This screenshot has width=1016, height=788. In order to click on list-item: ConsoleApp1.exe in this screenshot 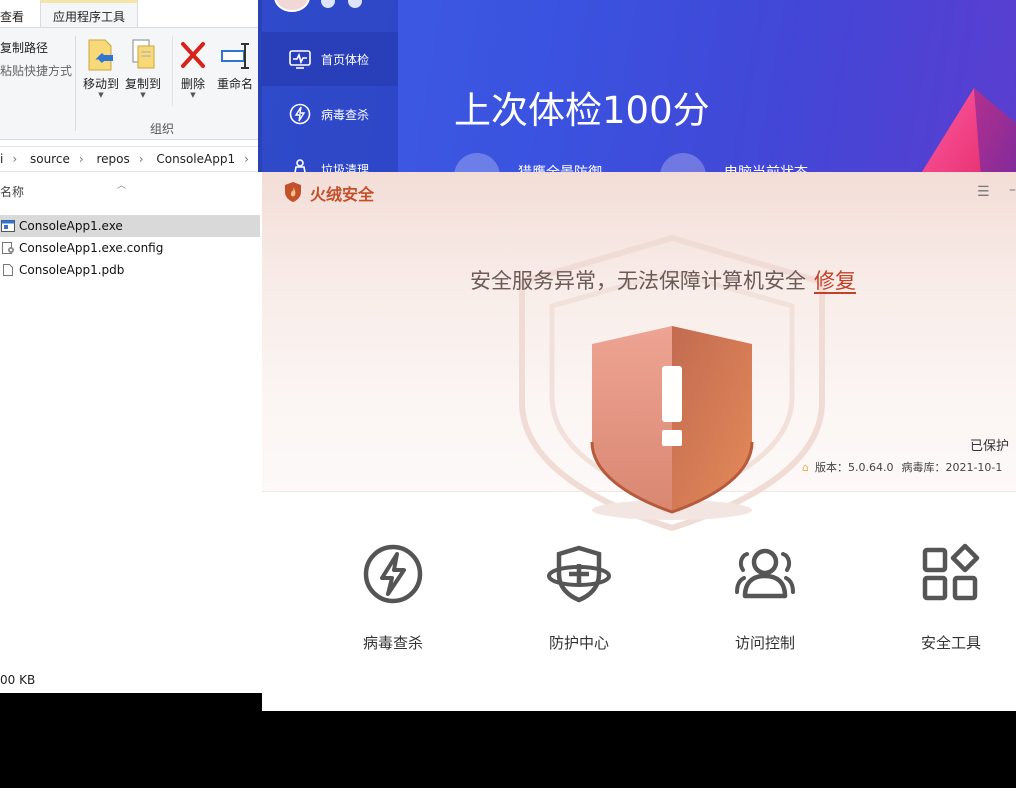, I will do `click(130, 226)`.